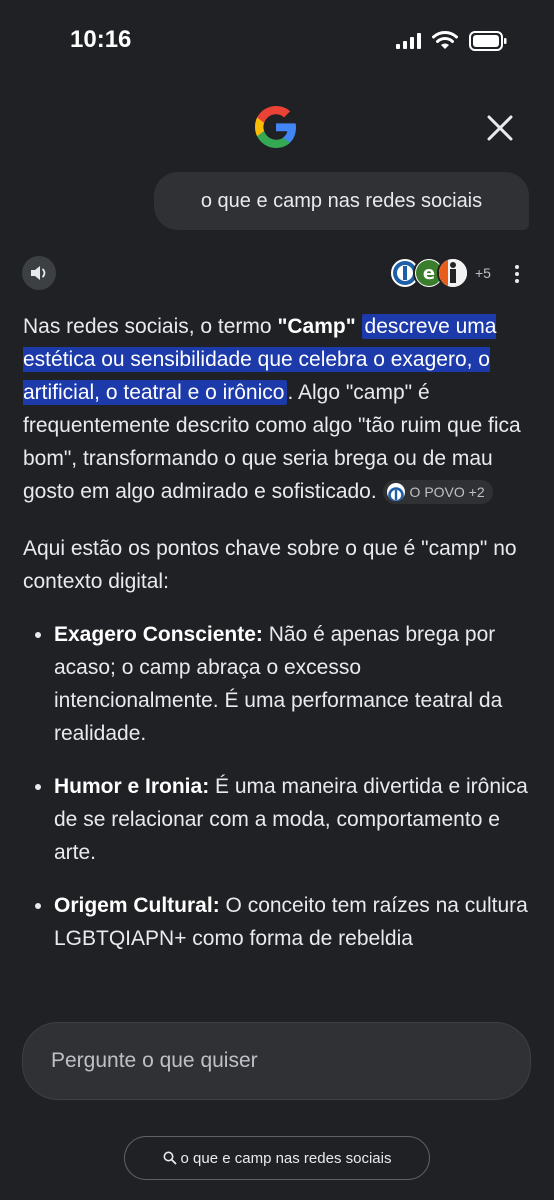  What do you see at coordinates (517, 275) in the screenshot?
I see `more-options-icon` at bounding box center [517, 275].